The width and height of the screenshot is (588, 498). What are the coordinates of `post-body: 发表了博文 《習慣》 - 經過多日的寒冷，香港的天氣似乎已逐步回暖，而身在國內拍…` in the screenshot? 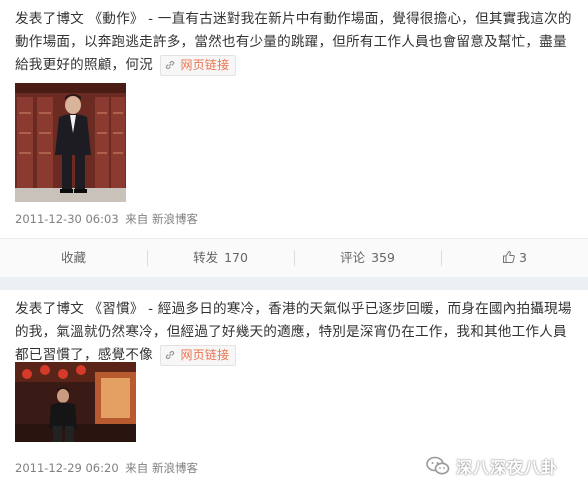 It's located at (293, 332).